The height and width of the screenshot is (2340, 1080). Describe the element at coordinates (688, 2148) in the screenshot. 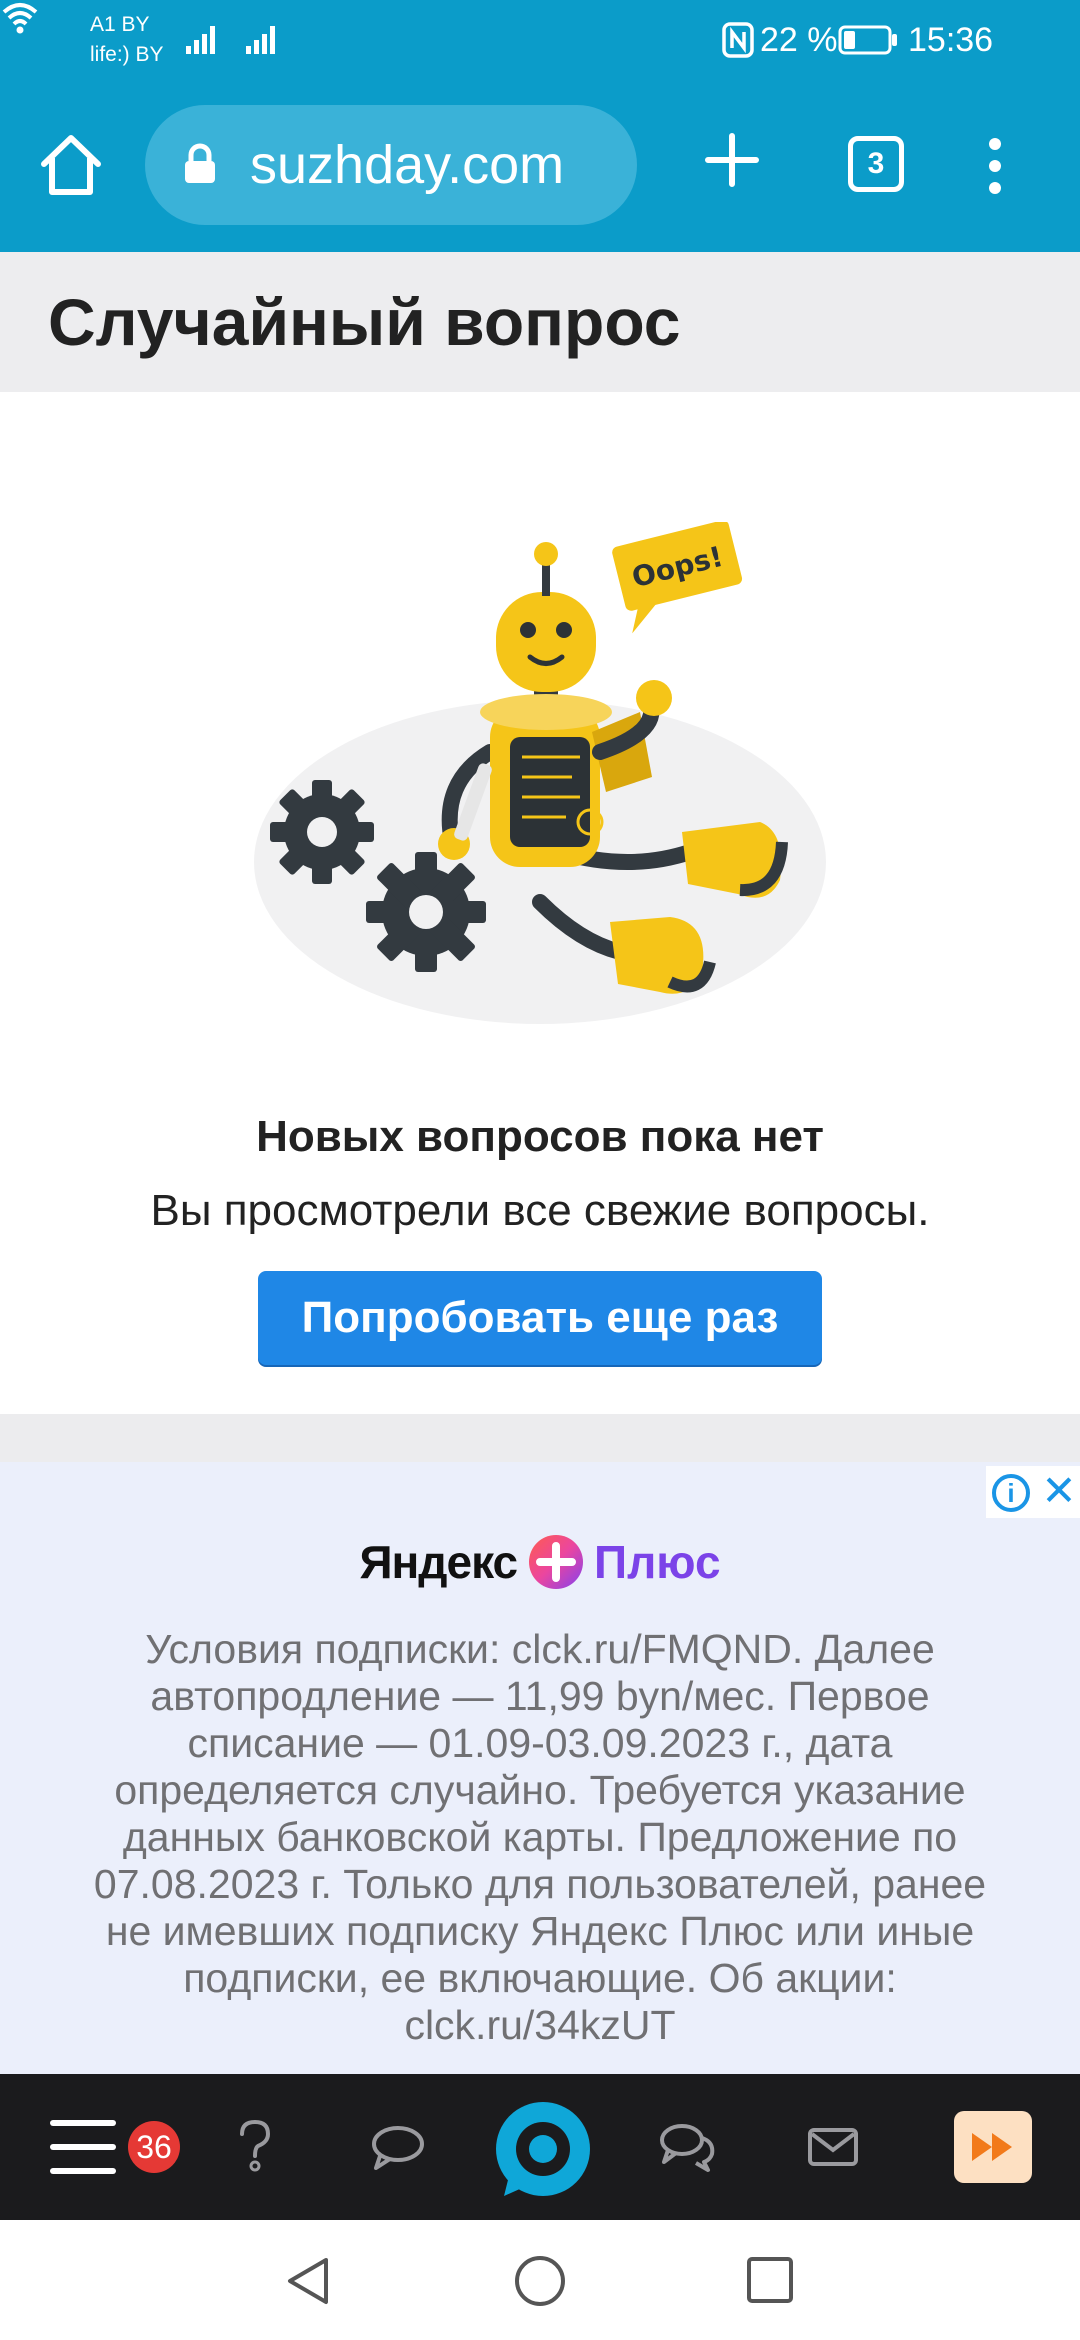

I see `chat-icon` at that location.